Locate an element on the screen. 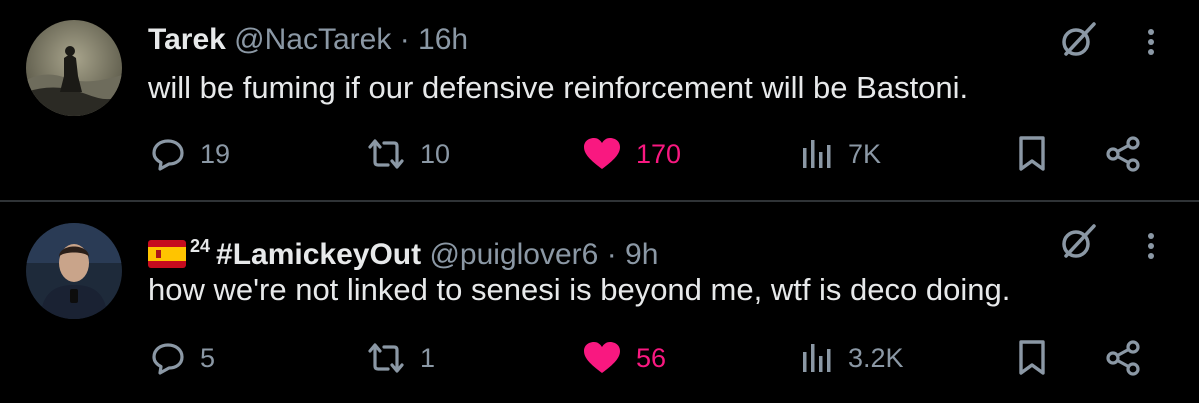  views-button: 3.2K is located at coordinates (852, 358).